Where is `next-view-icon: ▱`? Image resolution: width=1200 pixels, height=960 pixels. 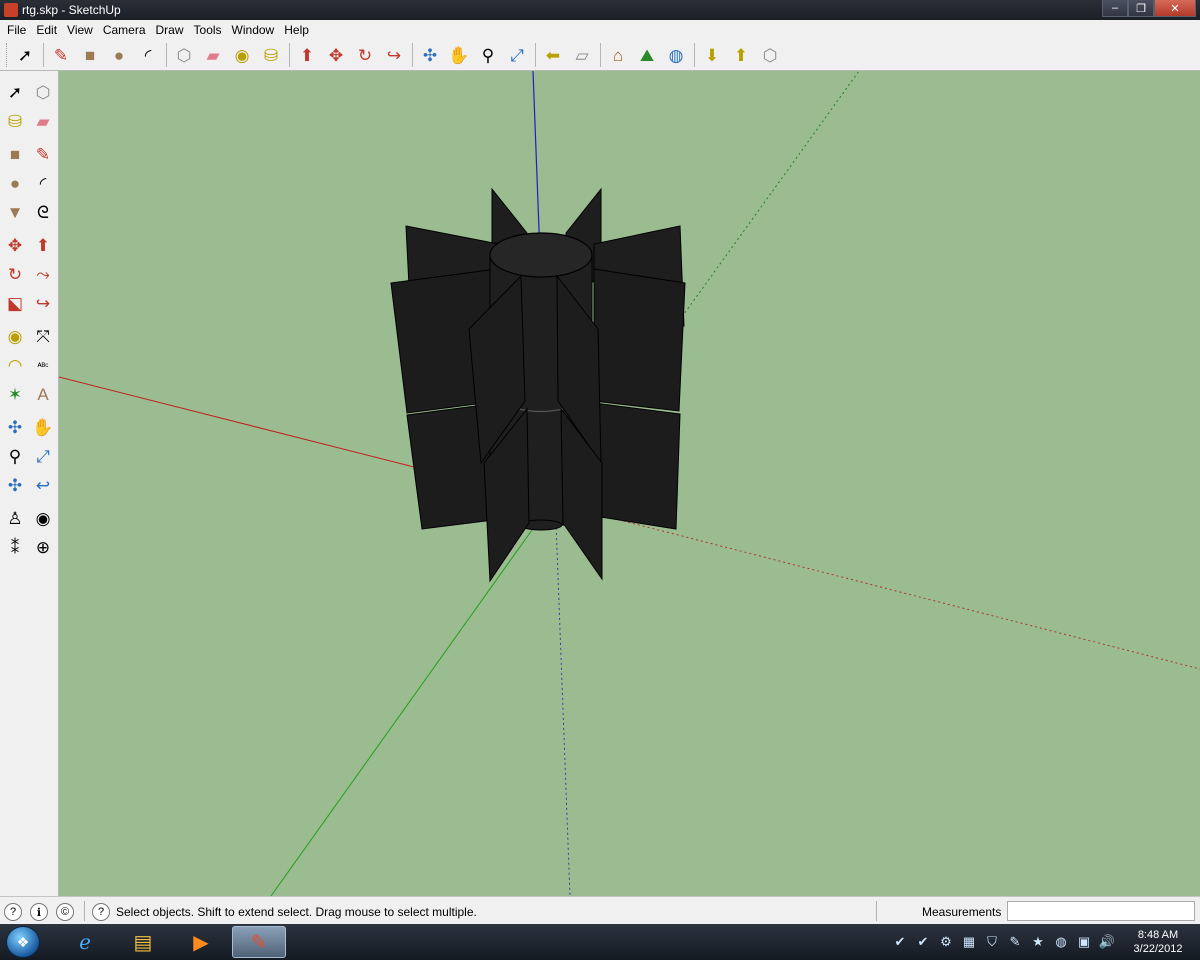 next-view-icon: ▱ is located at coordinates (582, 55).